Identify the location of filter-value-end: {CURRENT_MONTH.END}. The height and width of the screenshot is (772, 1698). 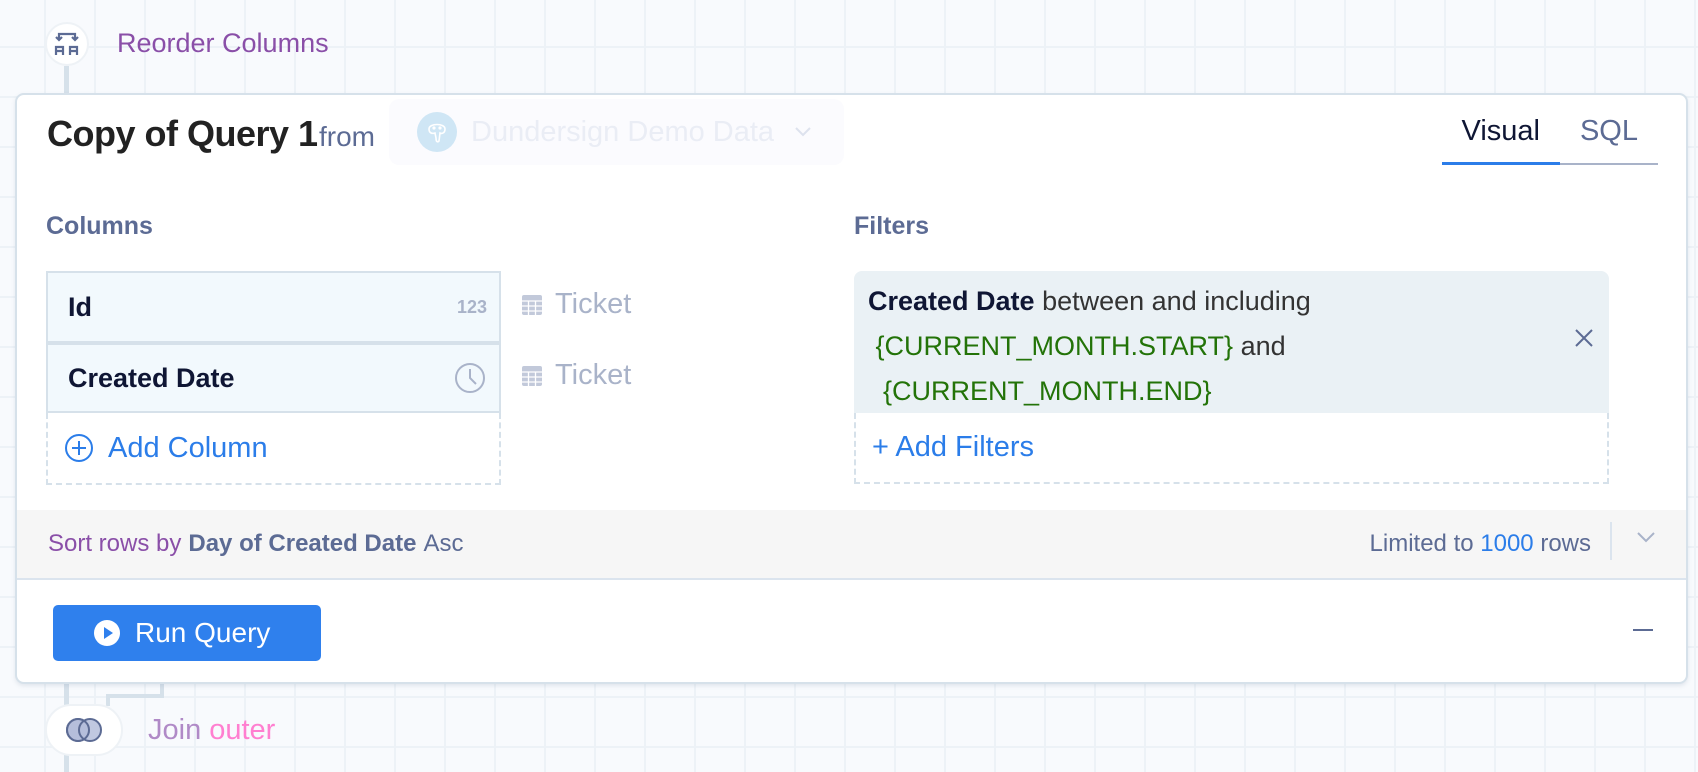
(1047, 391).